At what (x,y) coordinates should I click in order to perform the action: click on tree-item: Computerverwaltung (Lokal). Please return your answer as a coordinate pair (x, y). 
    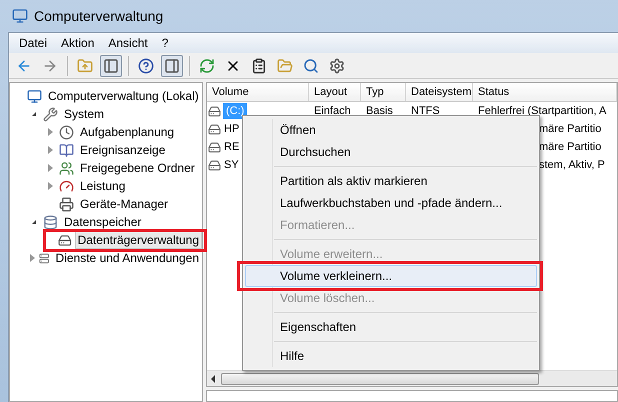
    Looking at the image, I should click on (123, 96).